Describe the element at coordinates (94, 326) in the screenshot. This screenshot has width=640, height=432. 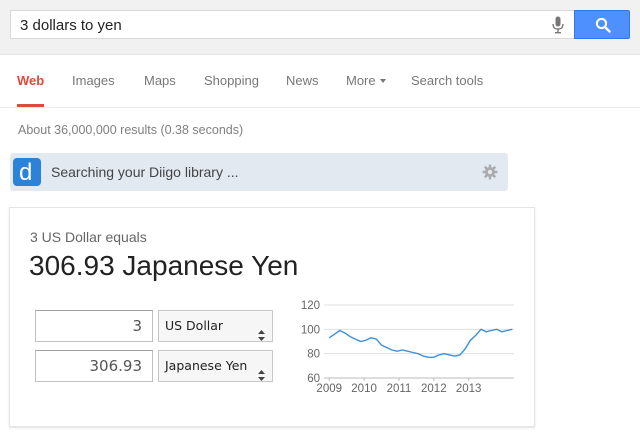
I see `from-amount-input: 3` at that location.